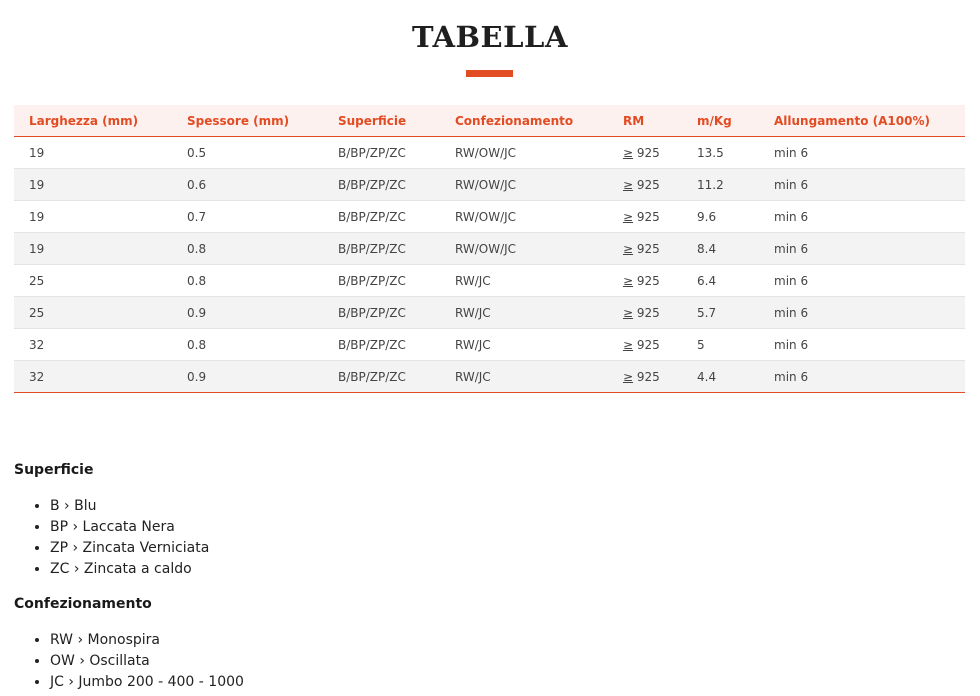 This screenshot has width=980, height=696. I want to click on header-superficie: Superficie, so click(381, 121).